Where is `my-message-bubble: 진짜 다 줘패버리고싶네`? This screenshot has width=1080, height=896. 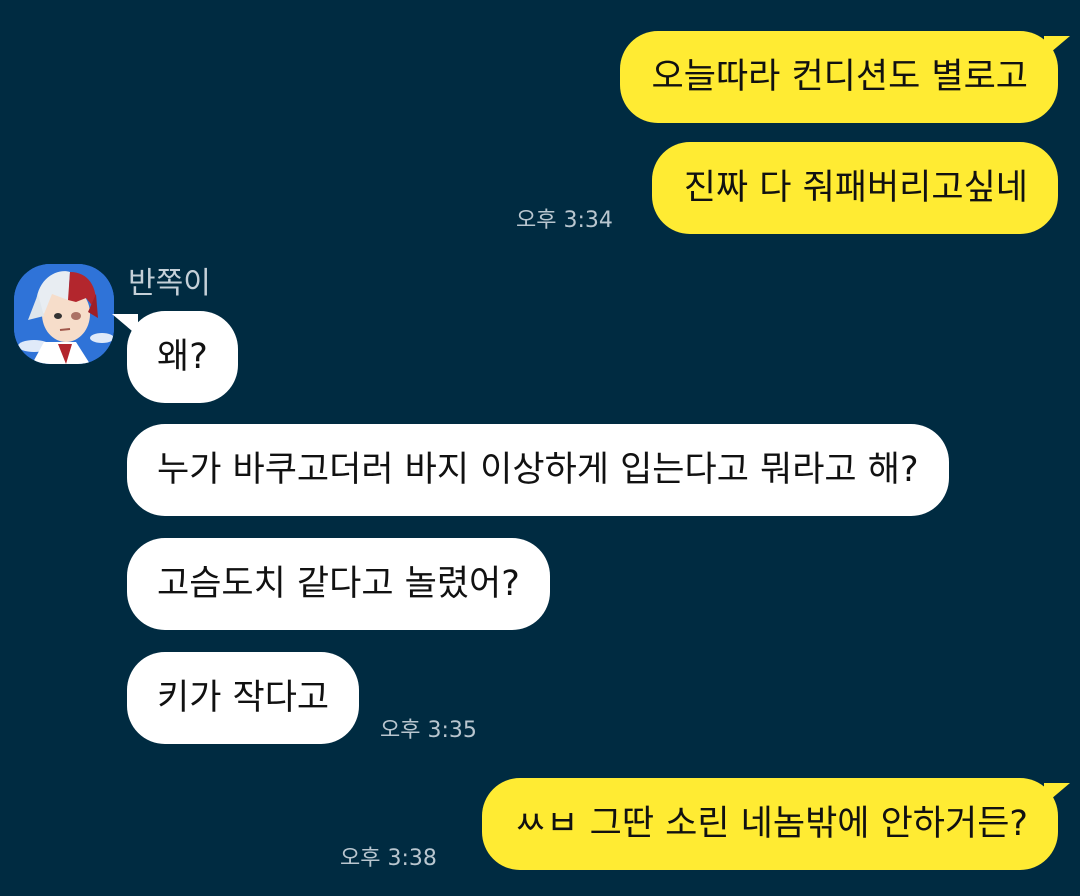
my-message-bubble: 진짜 다 줘패버리고싶네 is located at coordinates (854, 188).